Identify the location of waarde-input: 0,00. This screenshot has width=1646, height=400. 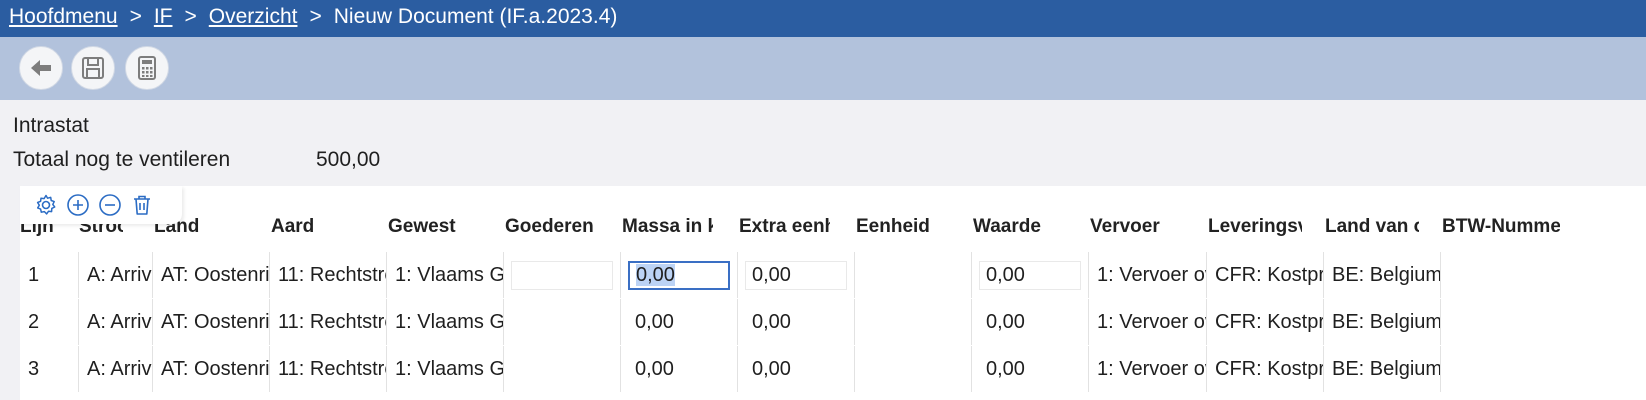
(1030, 275).